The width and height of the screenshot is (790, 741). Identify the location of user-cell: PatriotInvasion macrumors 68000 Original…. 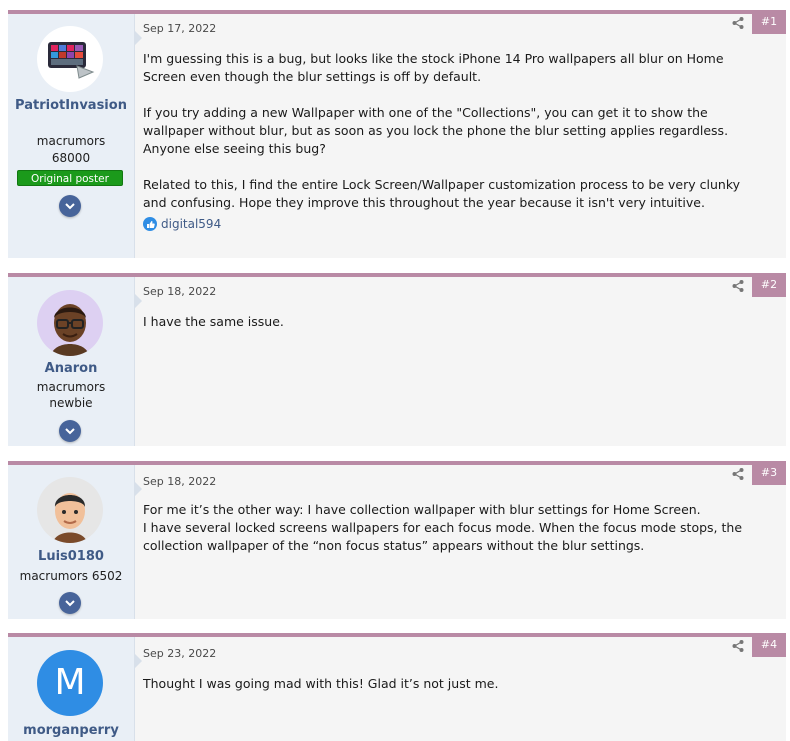
(71, 136).